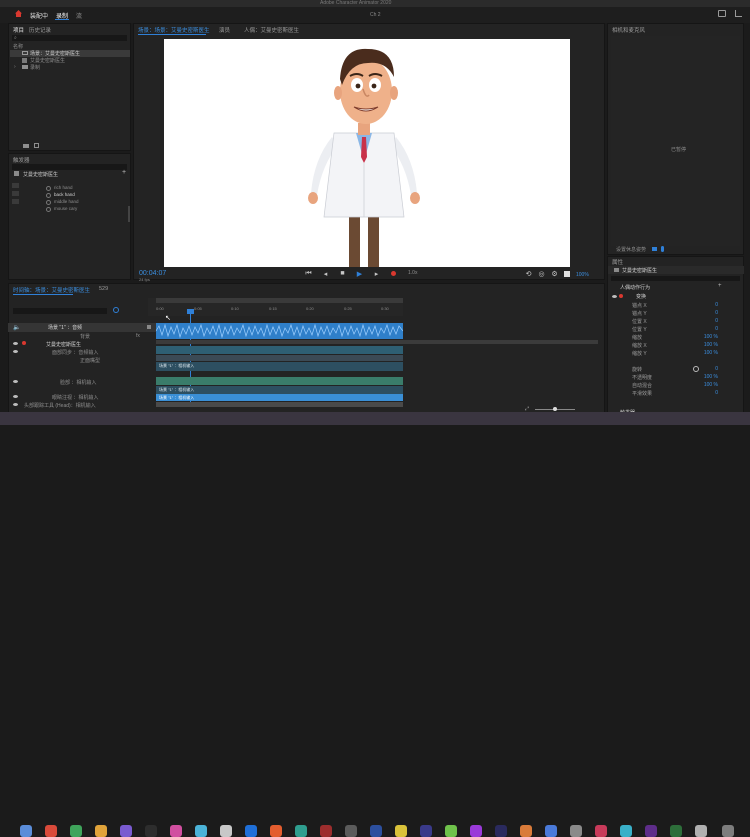 The width and height of the screenshot is (750, 837). Describe the element at coordinates (279, 358) in the screenshot. I see `lipsync-lane` at that location.